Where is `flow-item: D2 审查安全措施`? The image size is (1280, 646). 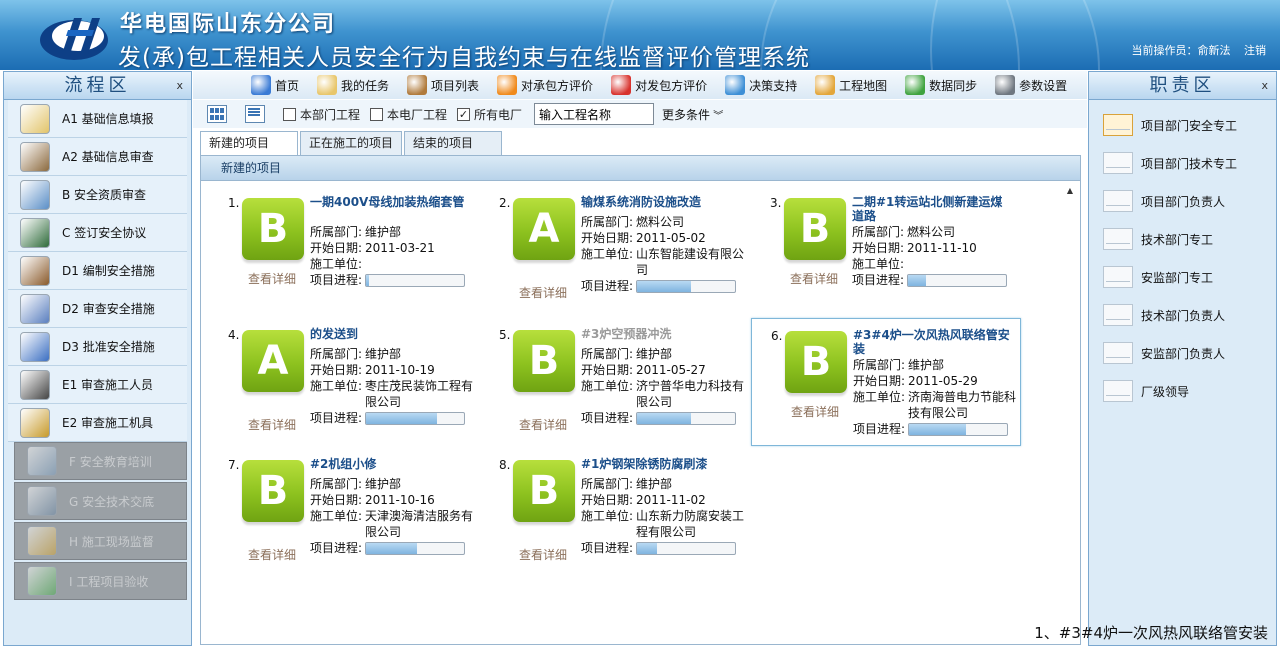 flow-item: D2 审查安全措施 is located at coordinates (97, 309).